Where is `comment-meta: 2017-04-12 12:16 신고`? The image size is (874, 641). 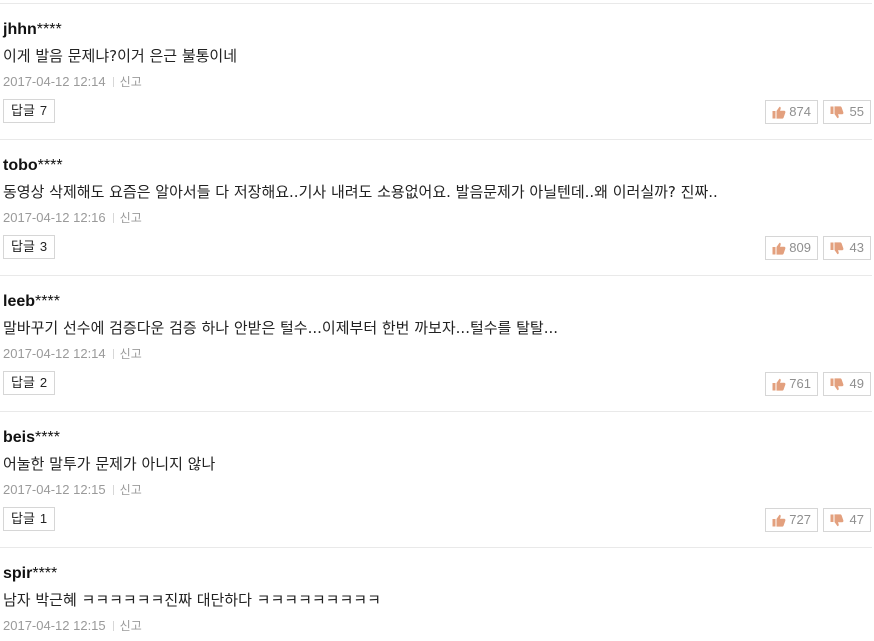 comment-meta: 2017-04-12 12:16 신고 is located at coordinates (72, 218).